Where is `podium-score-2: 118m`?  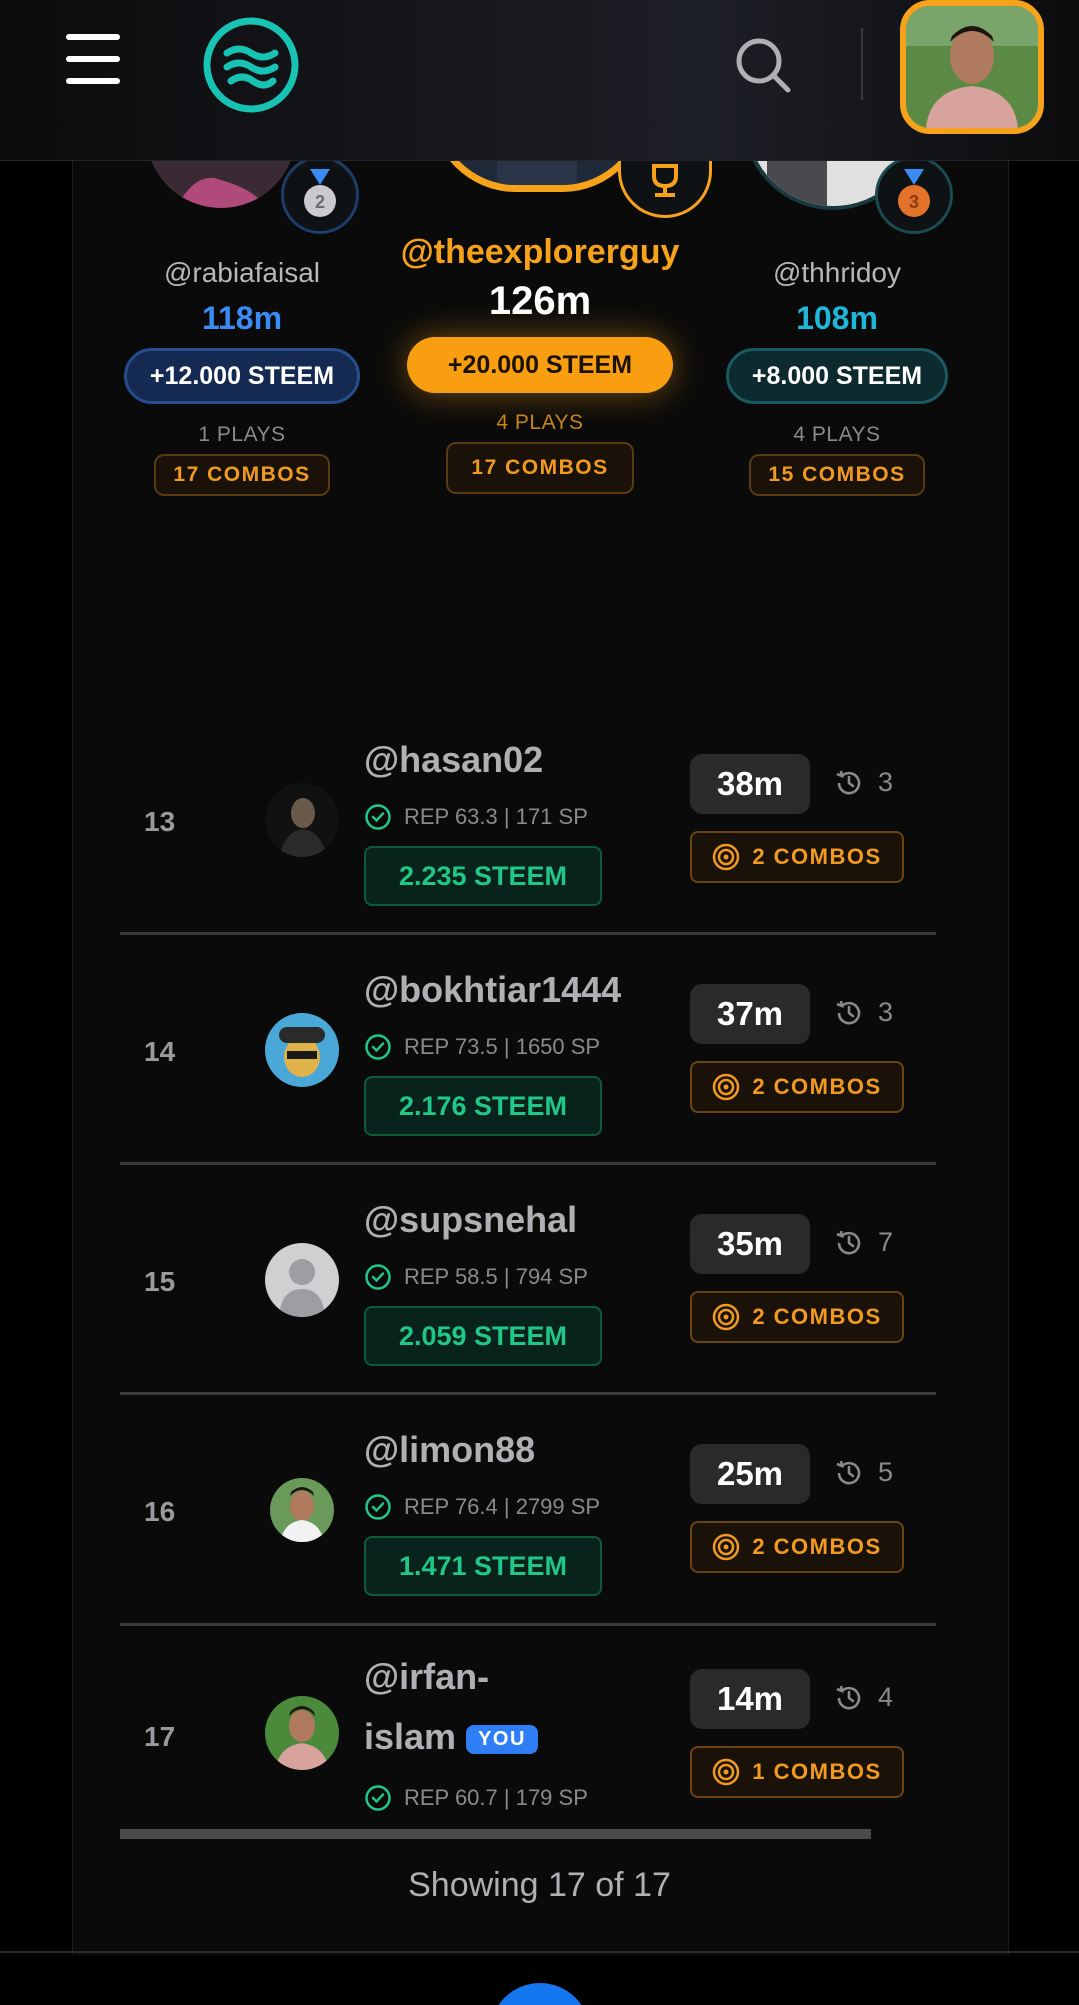 podium-score-2: 118m is located at coordinates (242, 318).